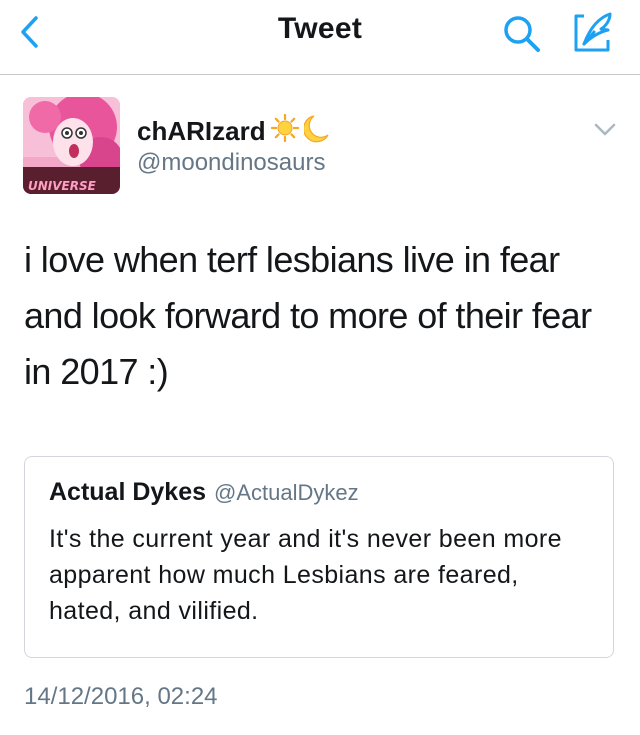 The width and height of the screenshot is (640, 735). Describe the element at coordinates (317, 131) in the screenshot. I see `crescent-moon-emoji-icon` at that location.